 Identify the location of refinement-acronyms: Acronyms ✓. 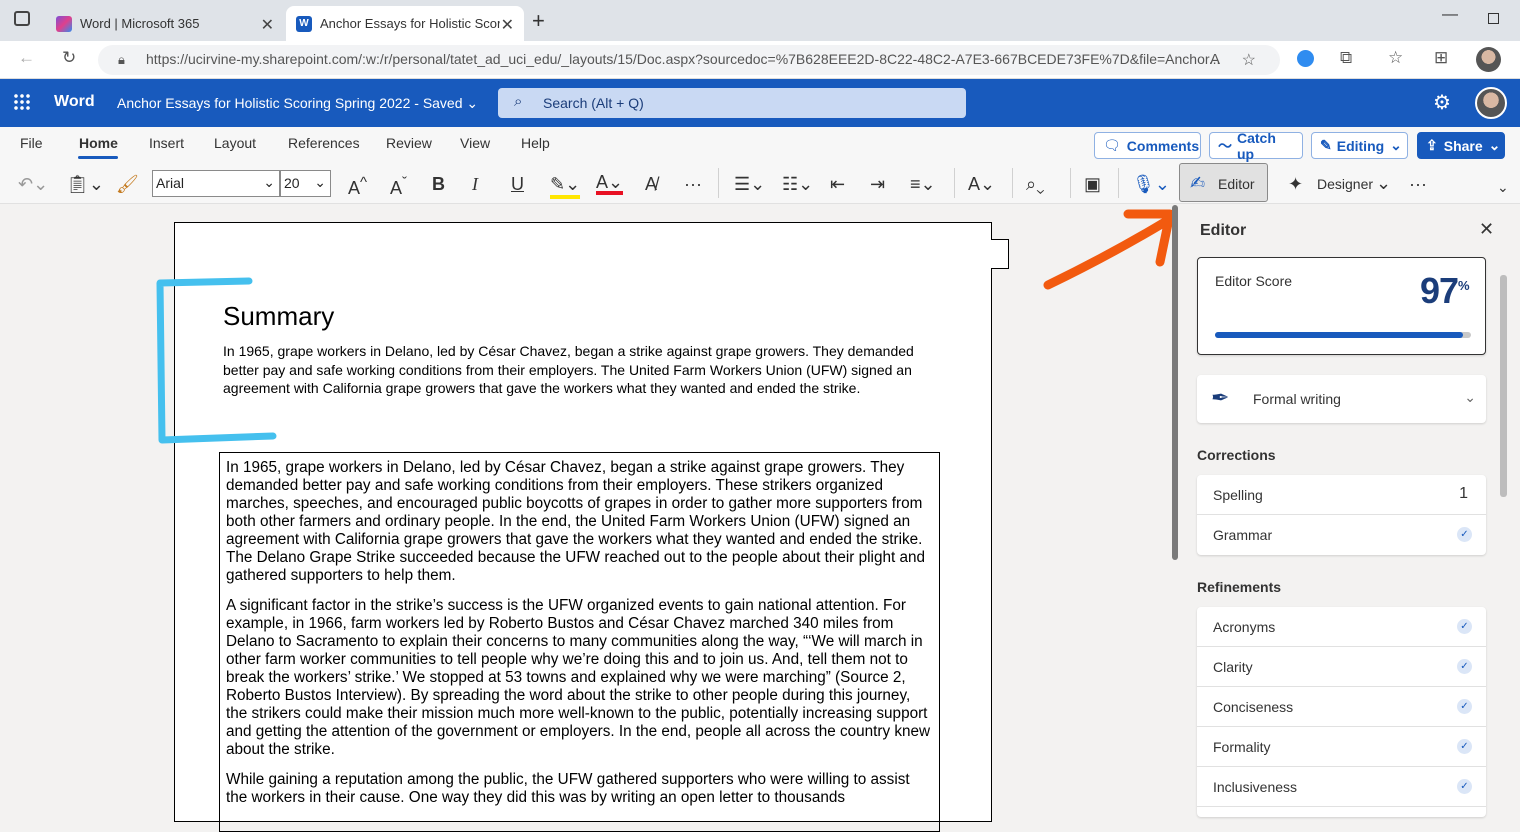
(1341, 627).